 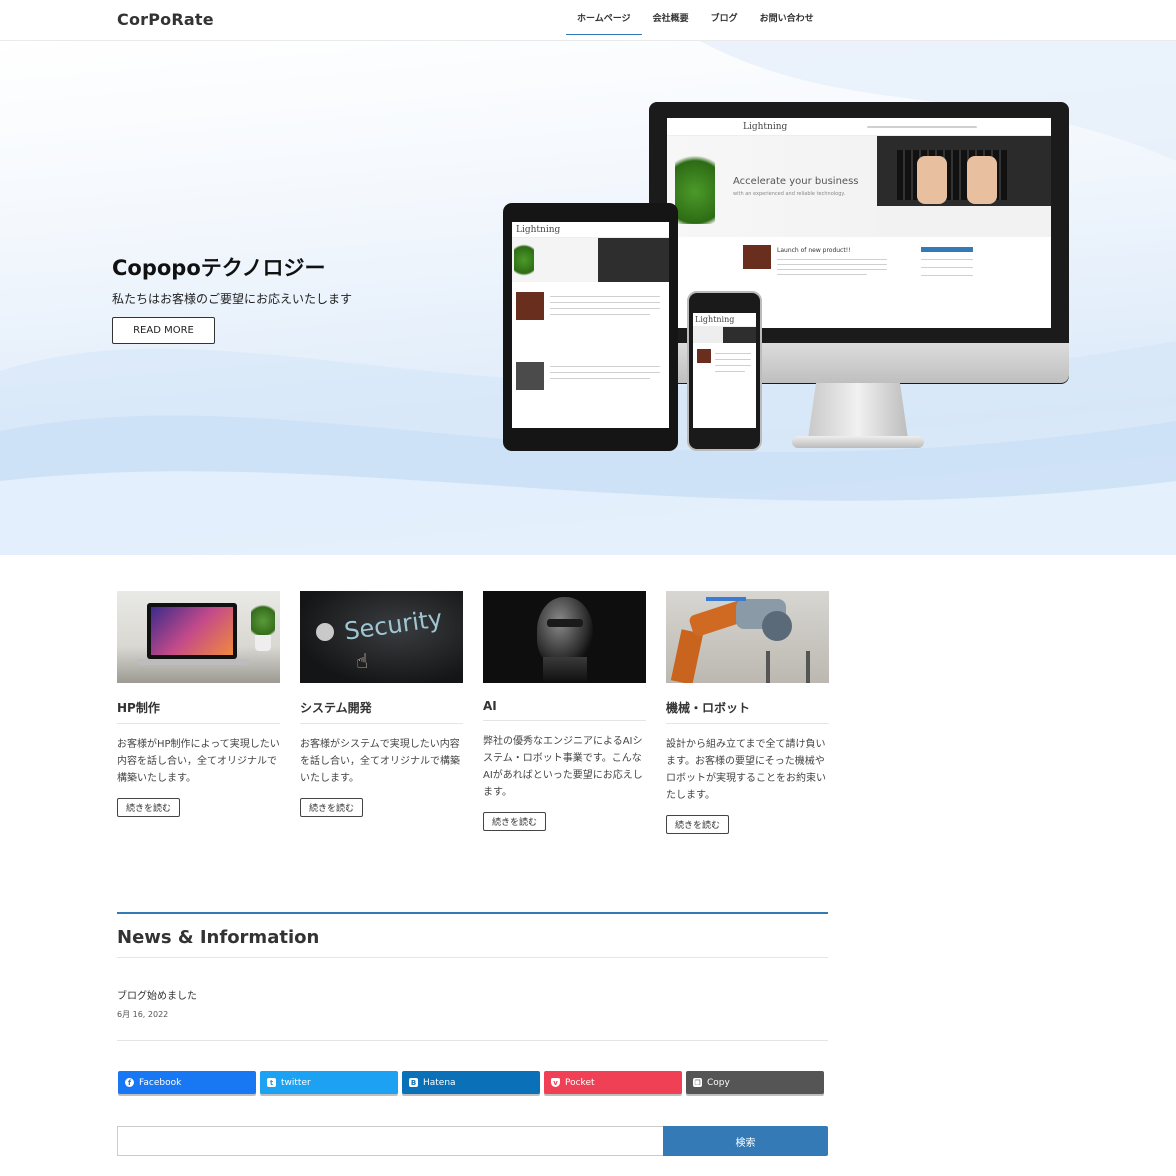 I want to click on pointer-hand-icon: ☝, so click(x=362, y=661).